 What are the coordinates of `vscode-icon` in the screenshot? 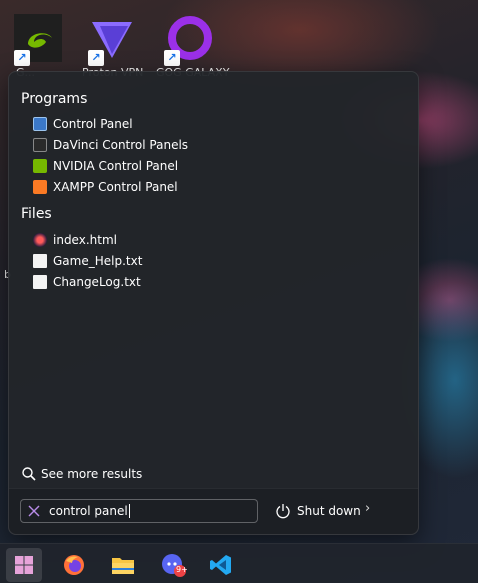 It's located at (220, 565).